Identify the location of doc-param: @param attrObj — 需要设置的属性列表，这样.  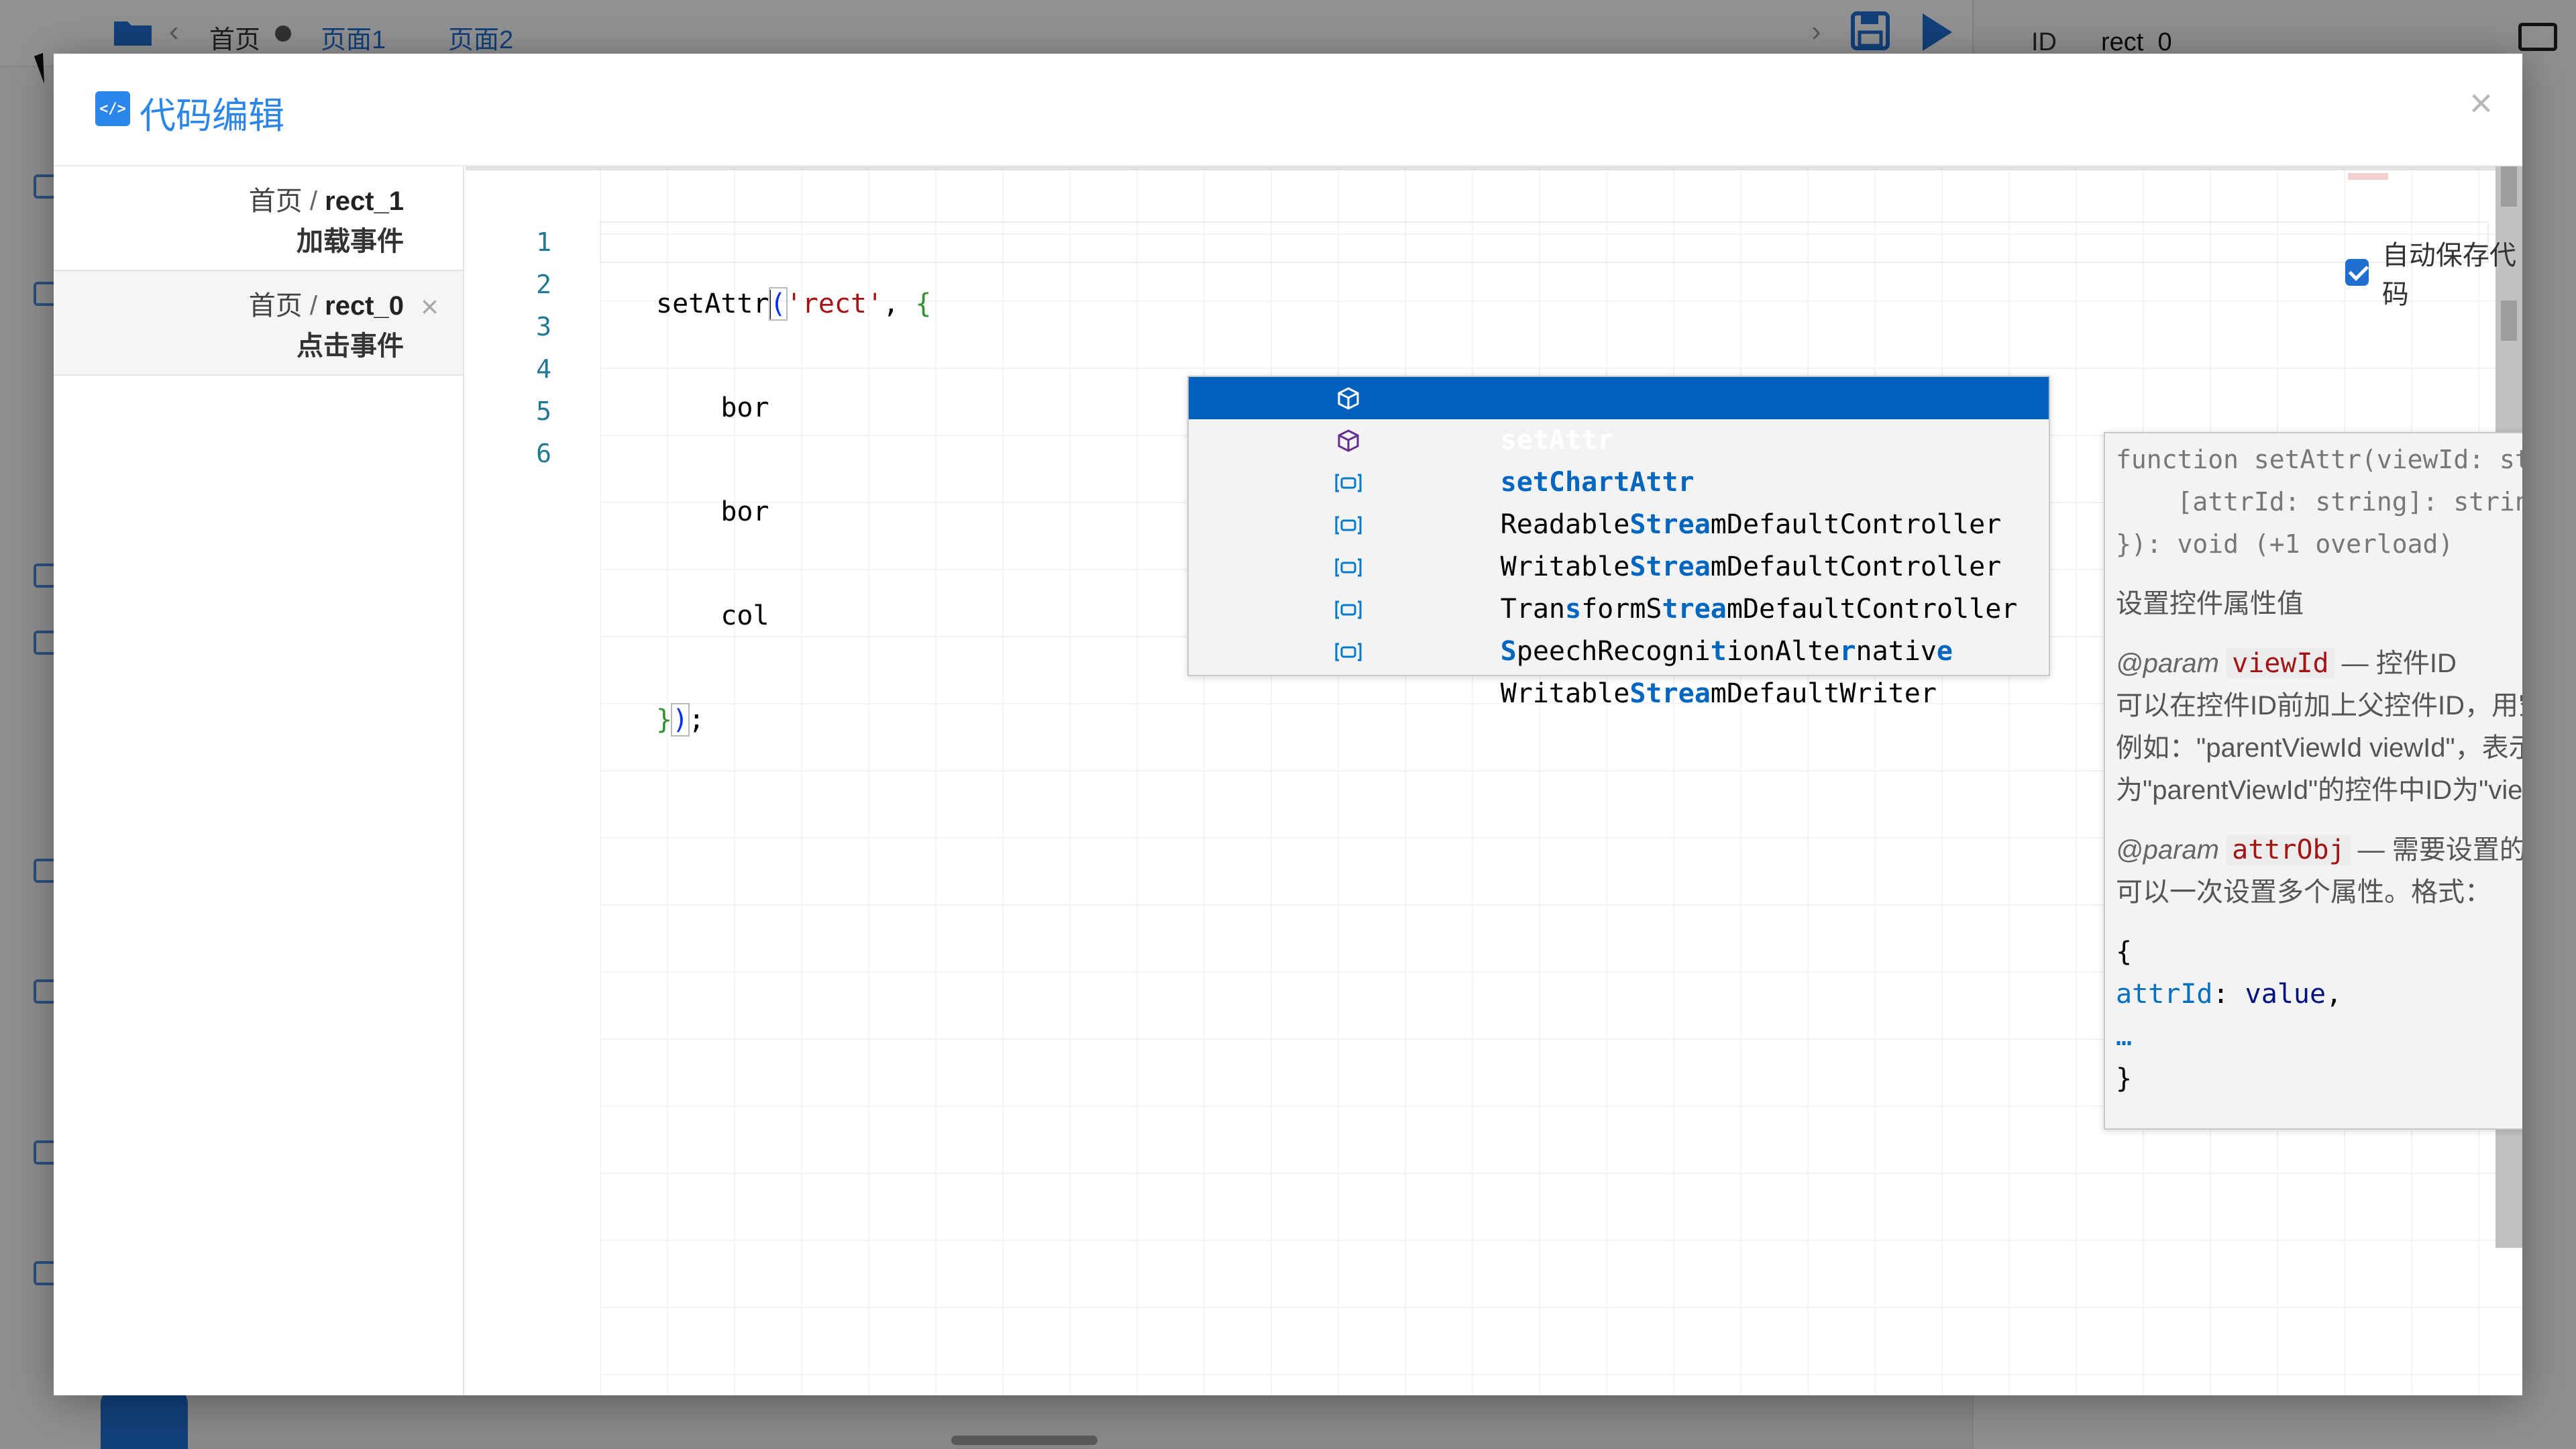
(2319, 850).